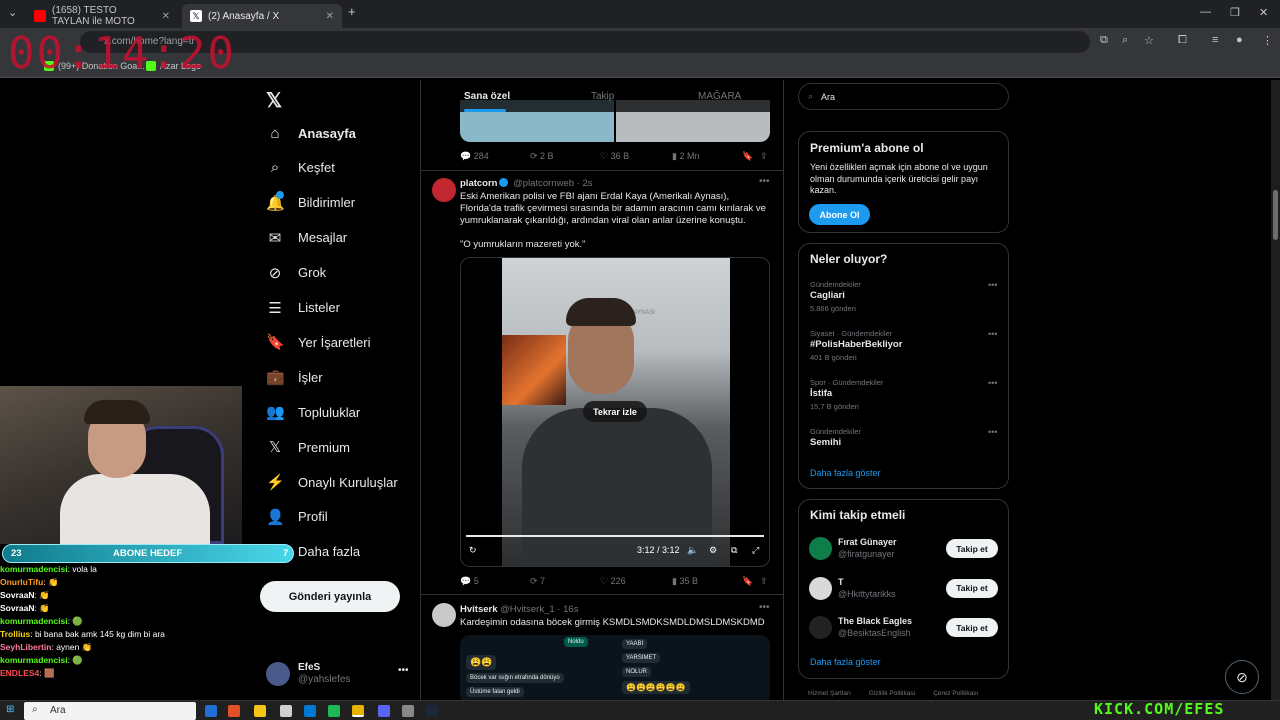 This screenshot has height=720, width=1280. Describe the element at coordinates (306, 238) in the screenshot. I see `sidebar-item-3: ✉ Mesajlar` at that location.